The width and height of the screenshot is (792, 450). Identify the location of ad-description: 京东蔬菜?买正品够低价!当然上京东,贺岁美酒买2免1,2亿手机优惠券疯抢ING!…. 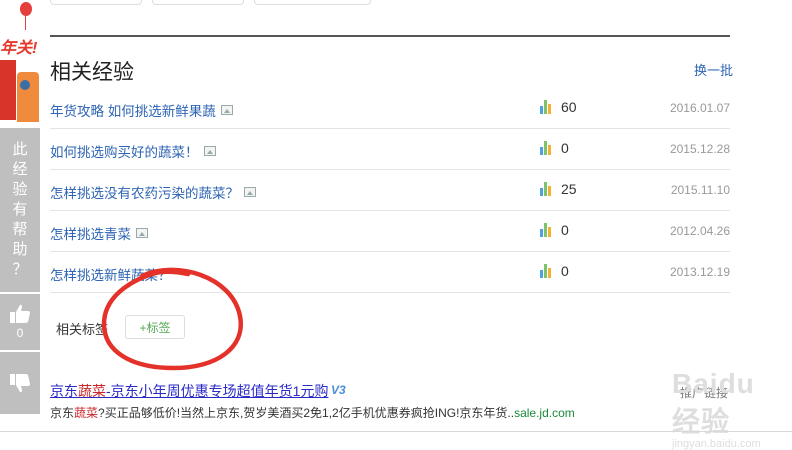
(312, 413).